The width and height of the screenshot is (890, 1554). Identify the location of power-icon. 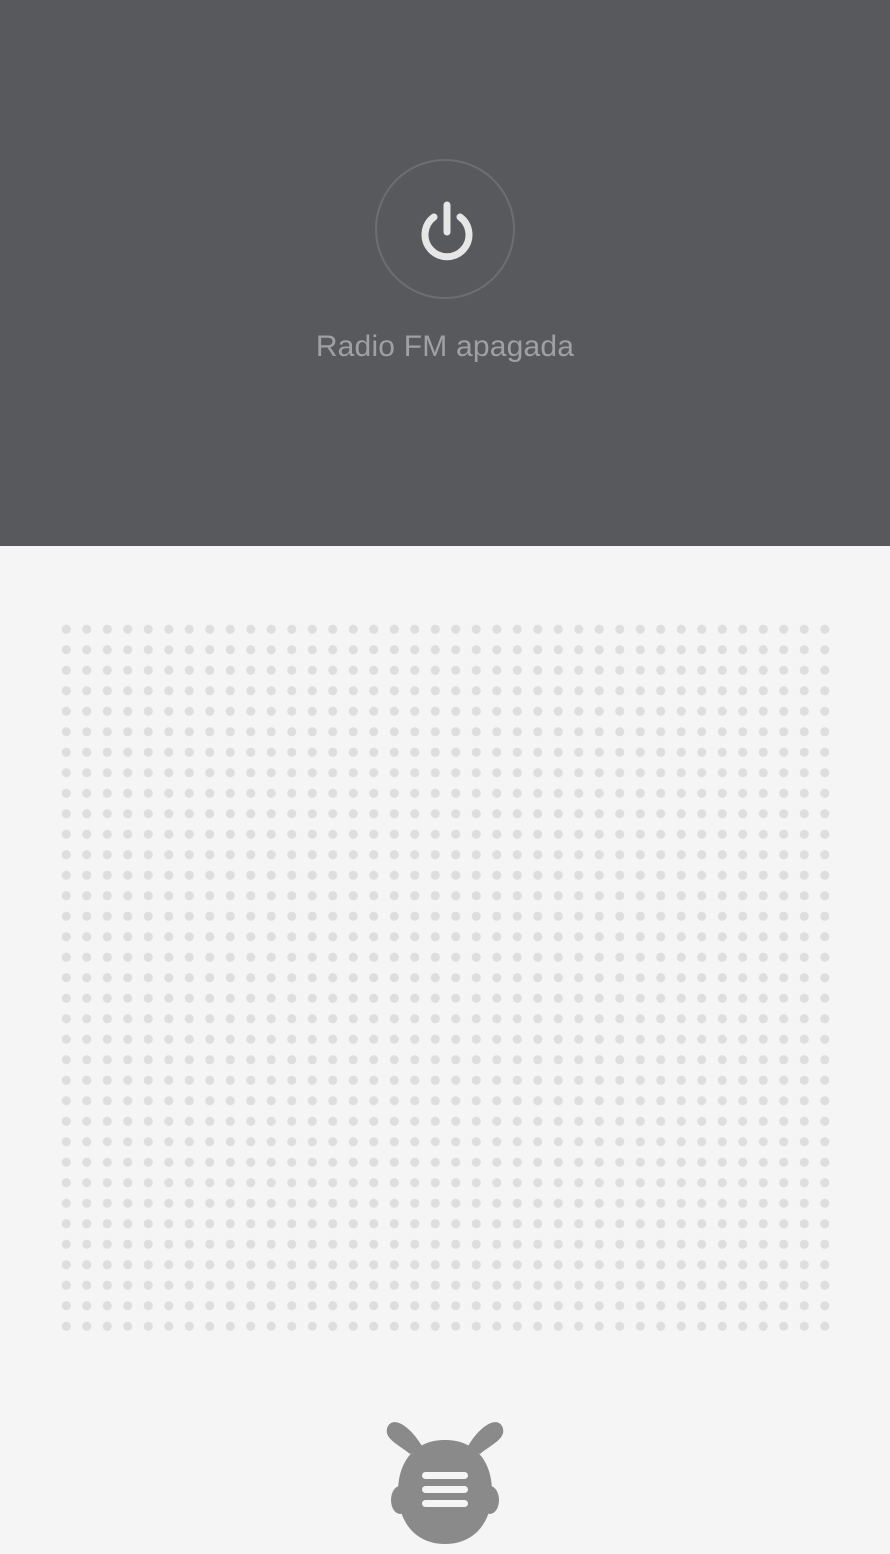
(447, 231).